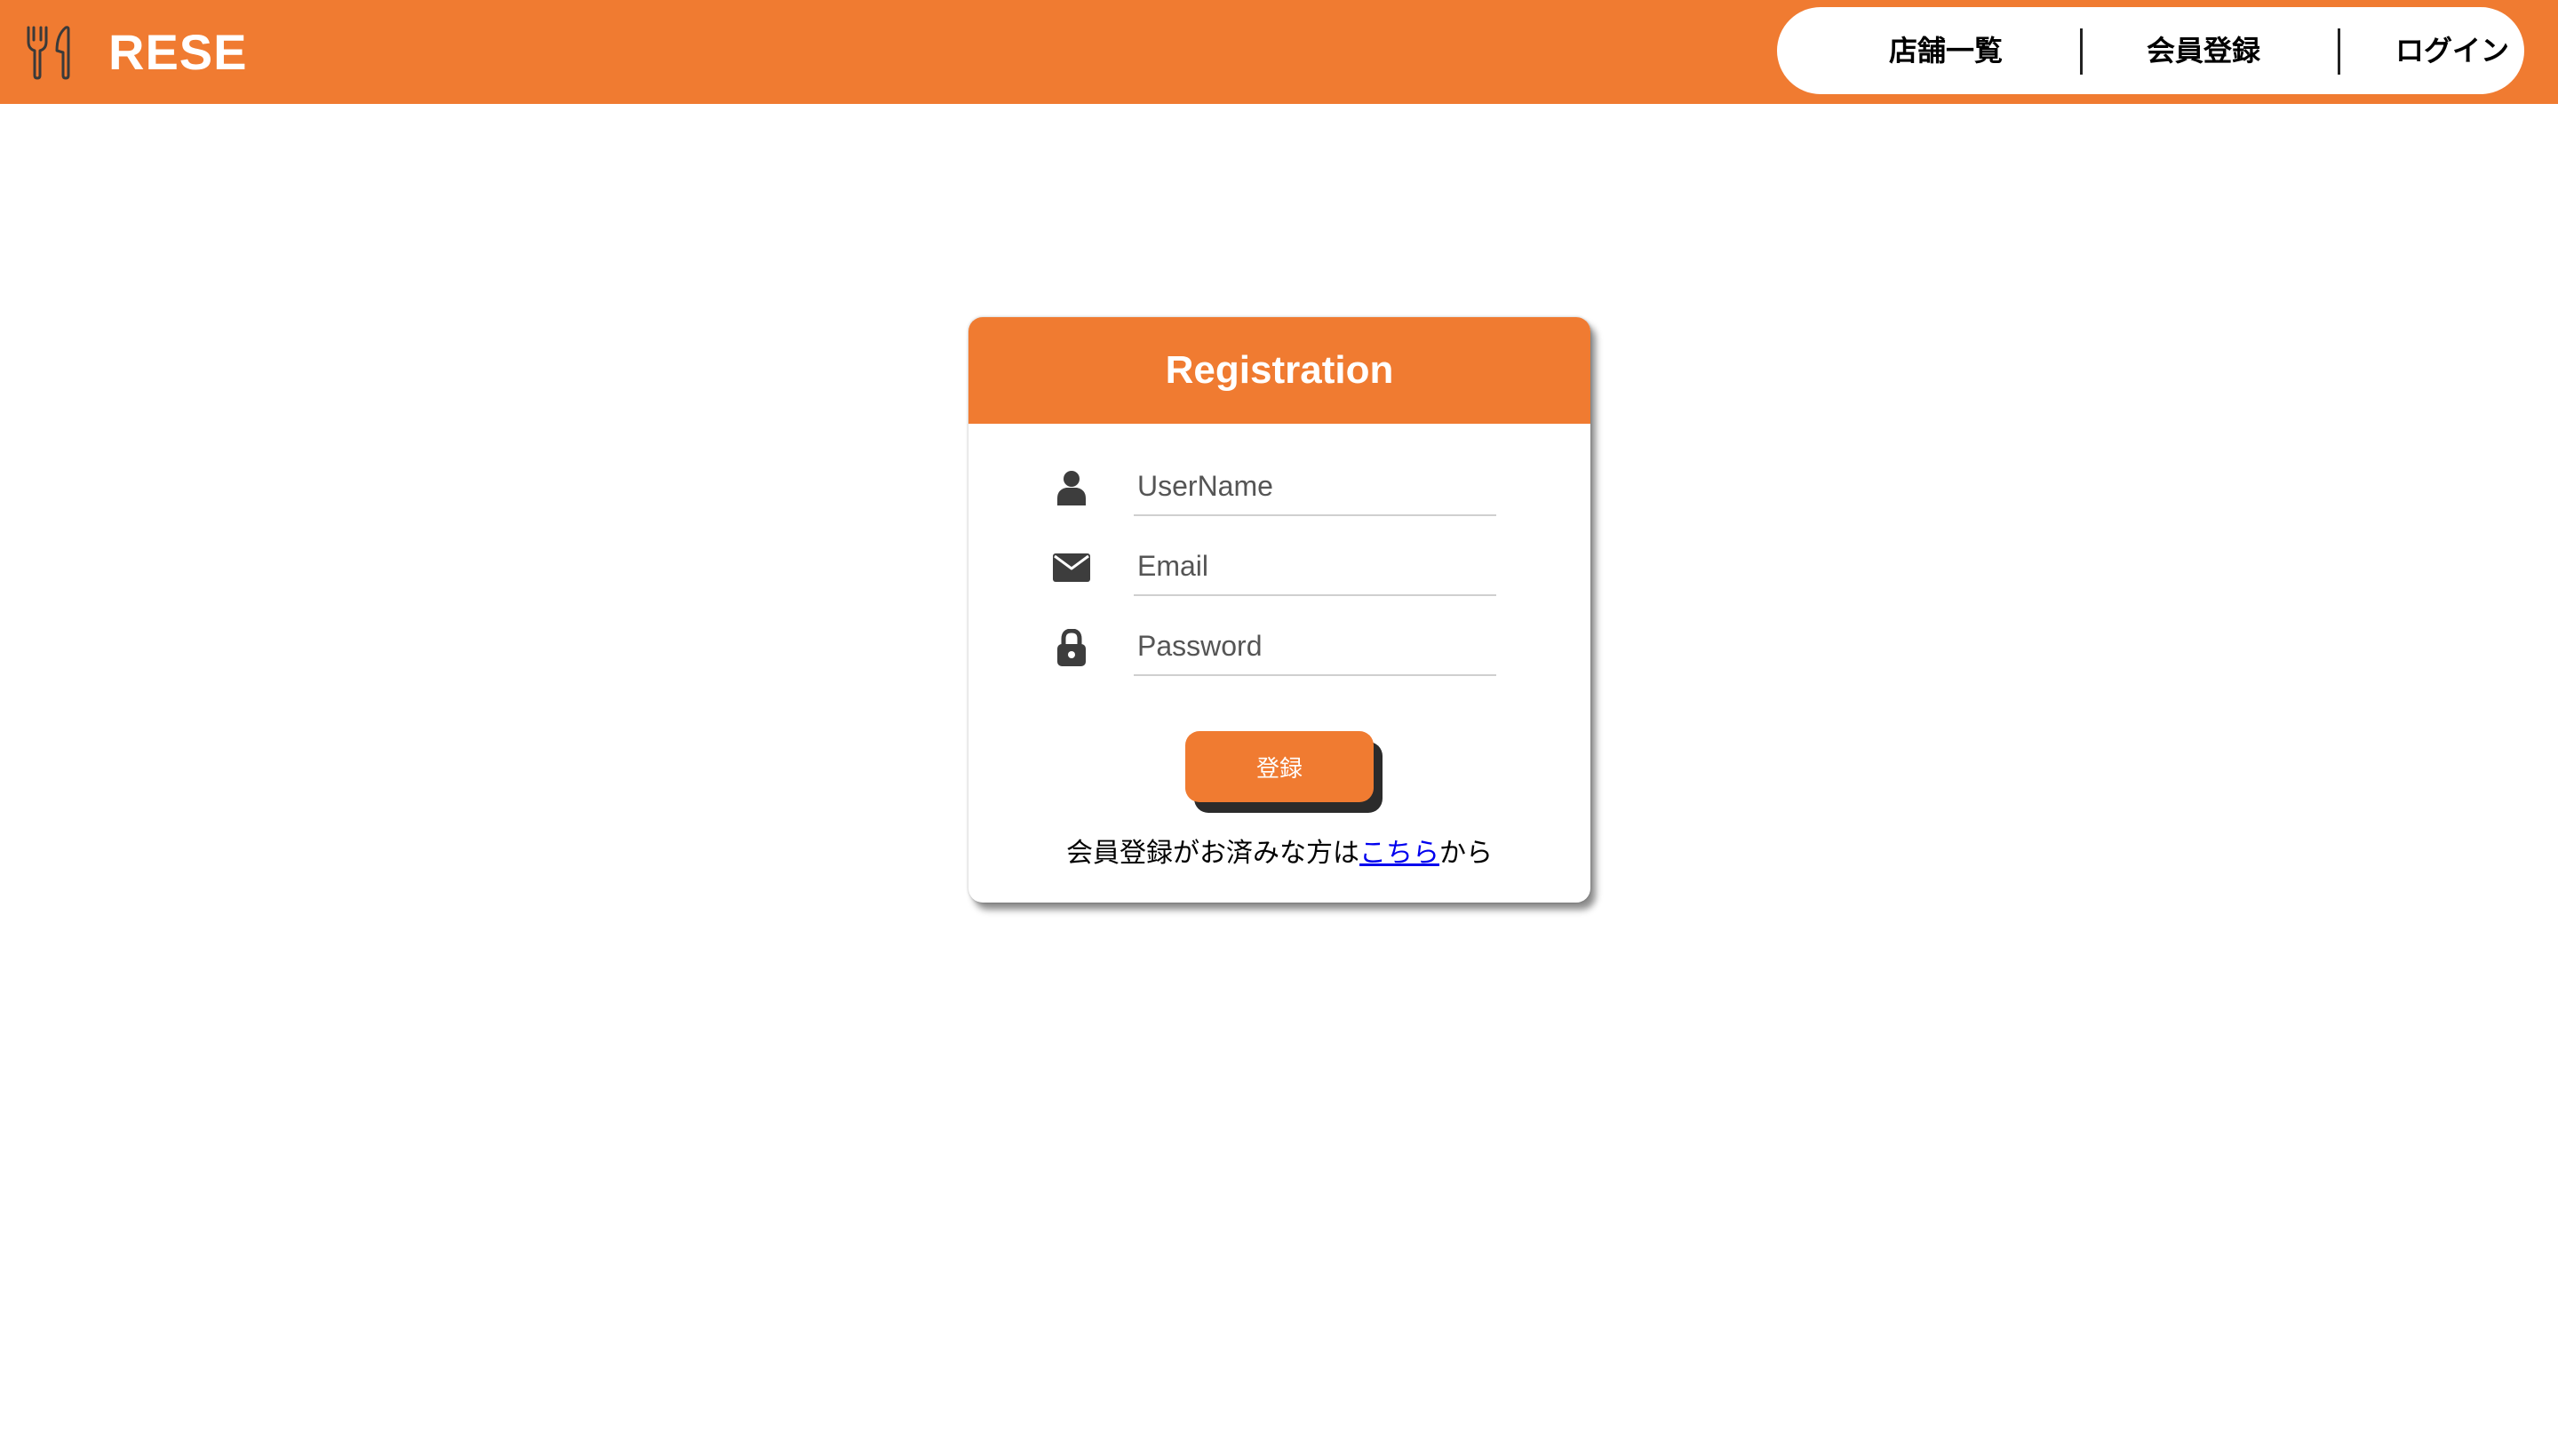  What do you see at coordinates (2452, 50) in the screenshot?
I see `nav-item-login: ログイン` at bounding box center [2452, 50].